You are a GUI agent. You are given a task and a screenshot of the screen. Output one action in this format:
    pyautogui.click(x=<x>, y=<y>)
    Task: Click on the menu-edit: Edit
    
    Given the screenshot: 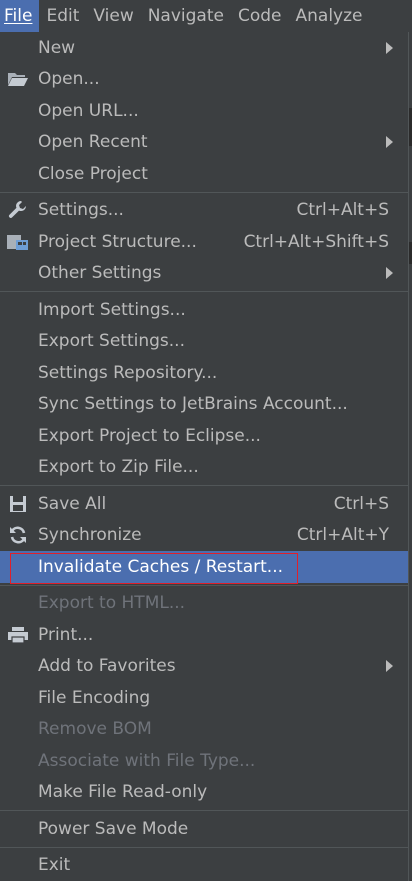 What is the action you would take?
    pyautogui.click(x=62, y=16)
    